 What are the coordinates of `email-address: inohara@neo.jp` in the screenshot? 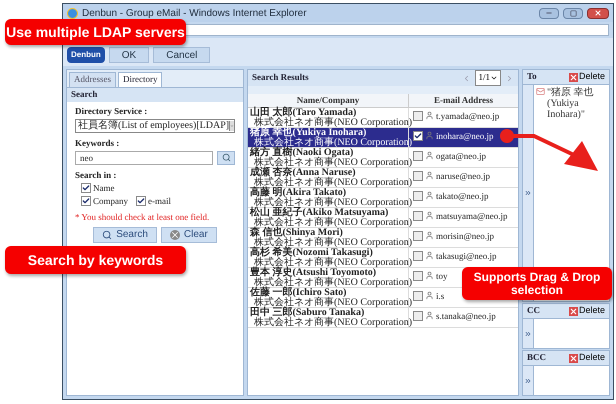 It's located at (465, 136).